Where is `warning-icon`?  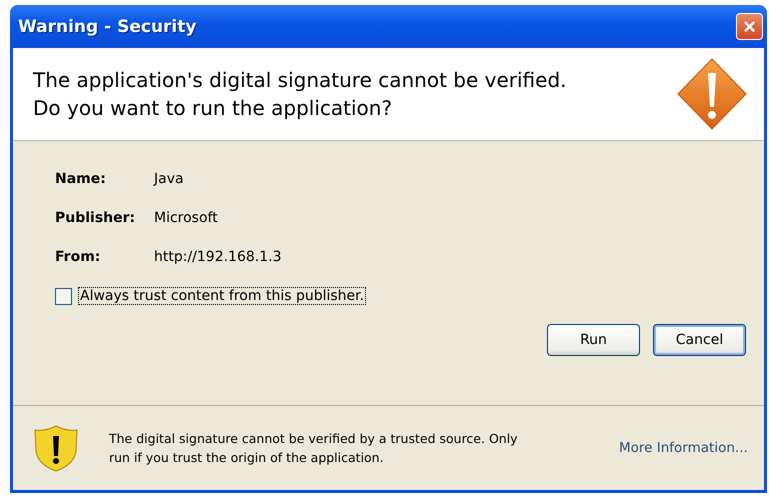
warning-icon is located at coordinates (712, 94).